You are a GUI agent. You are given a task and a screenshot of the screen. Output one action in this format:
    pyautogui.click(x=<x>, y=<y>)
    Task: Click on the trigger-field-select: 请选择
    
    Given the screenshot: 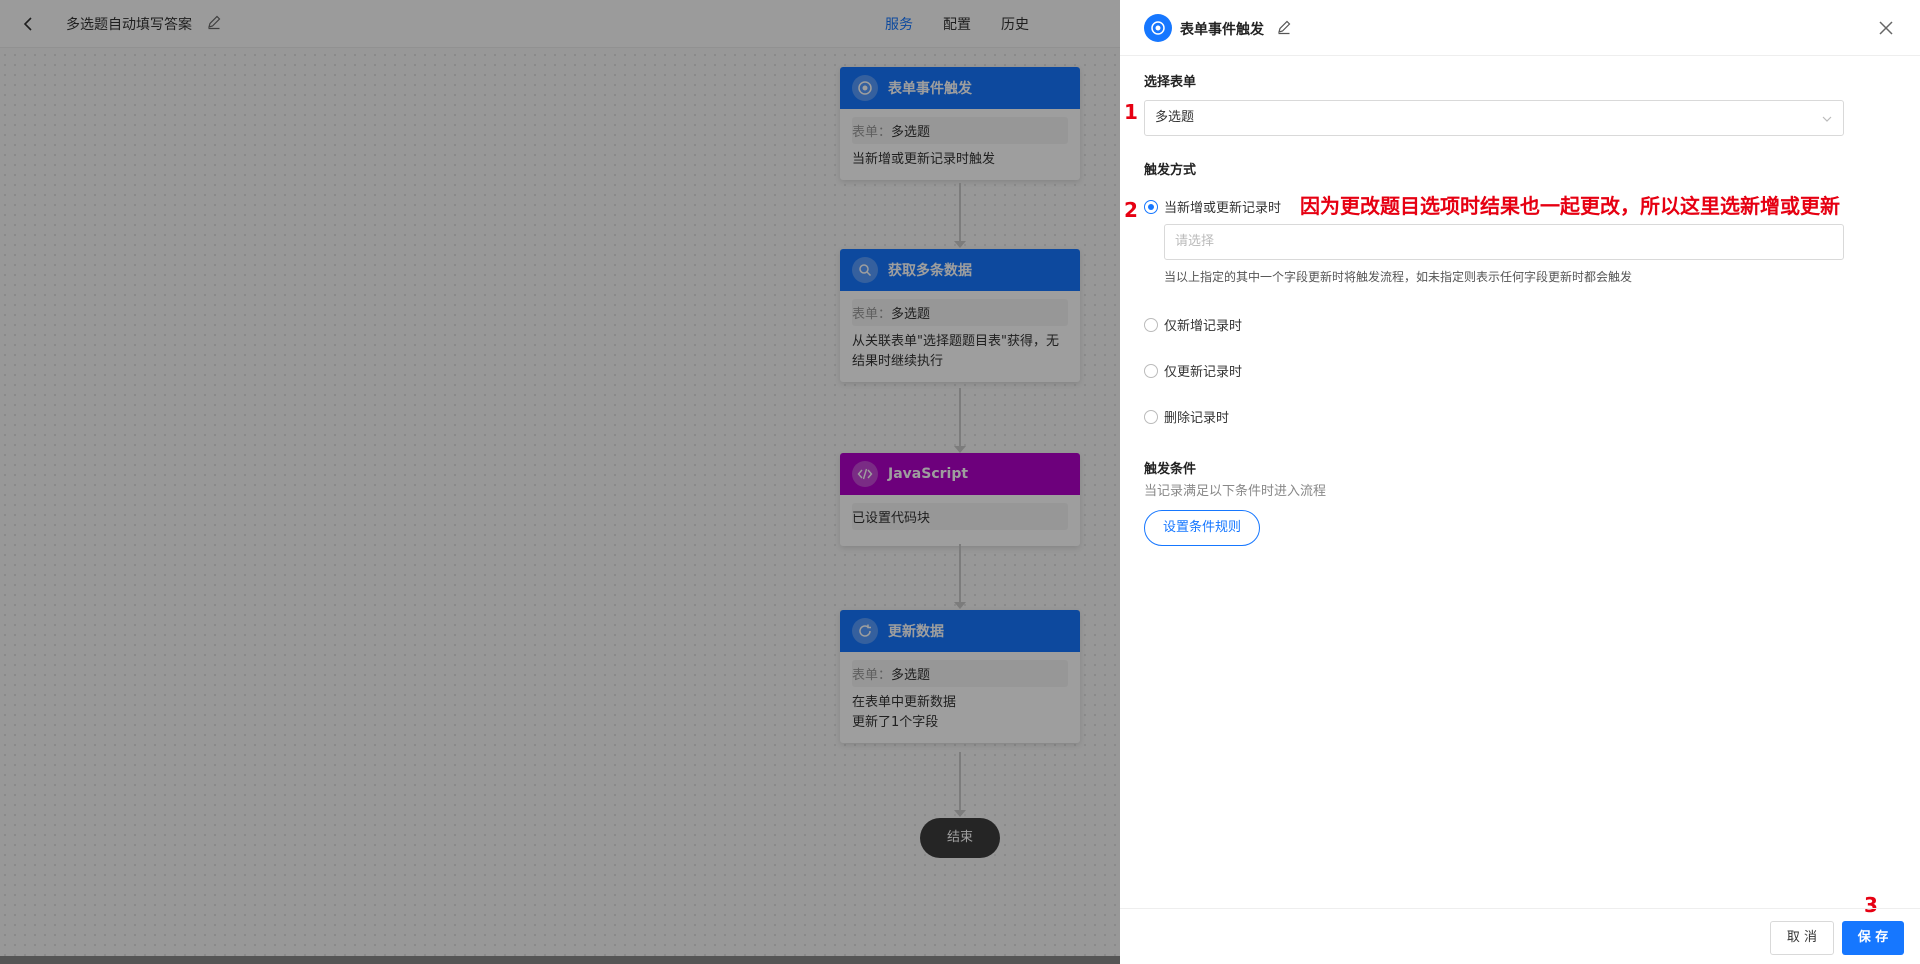 What is the action you would take?
    pyautogui.click(x=1504, y=242)
    